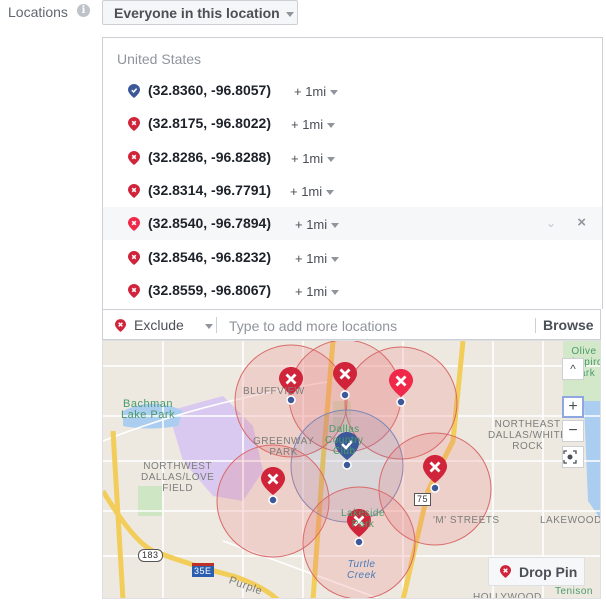 This screenshot has height=604, width=606. I want to click on map-label-bluffview: BLUFFVIEW, so click(274, 391).